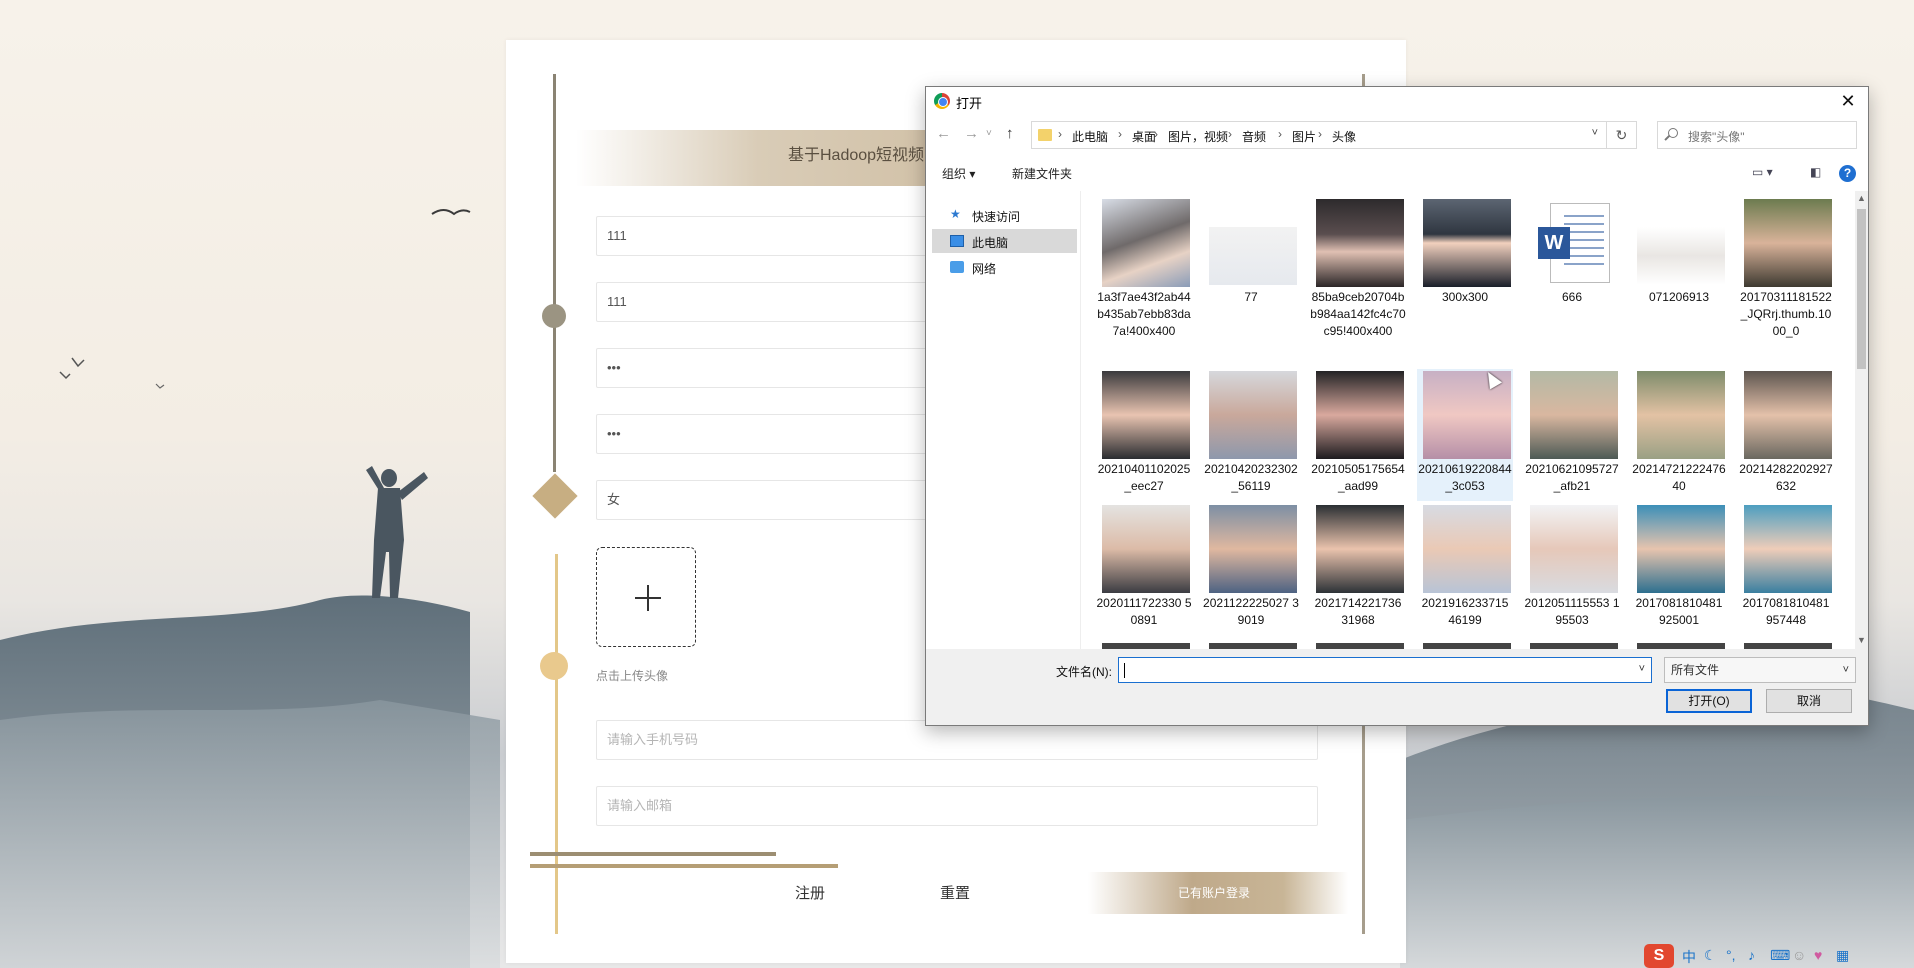 This screenshot has width=1914, height=968. What do you see at coordinates (1799, 955) in the screenshot?
I see `user-icon: ☺` at bounding box center [1799, 955].